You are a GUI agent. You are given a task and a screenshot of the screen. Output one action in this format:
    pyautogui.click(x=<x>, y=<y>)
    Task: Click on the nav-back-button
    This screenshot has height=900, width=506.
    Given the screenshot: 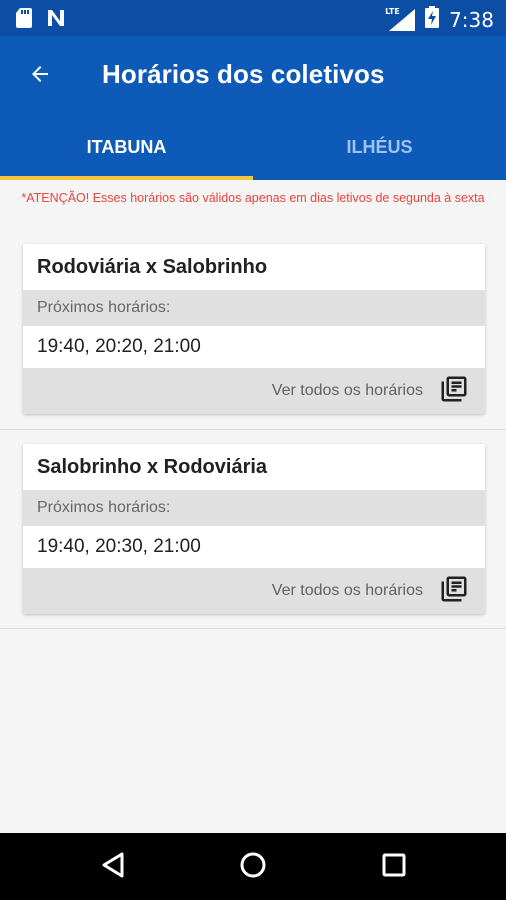 What is the action you would take?
    pyautogui.click(x=113, y=867)
    